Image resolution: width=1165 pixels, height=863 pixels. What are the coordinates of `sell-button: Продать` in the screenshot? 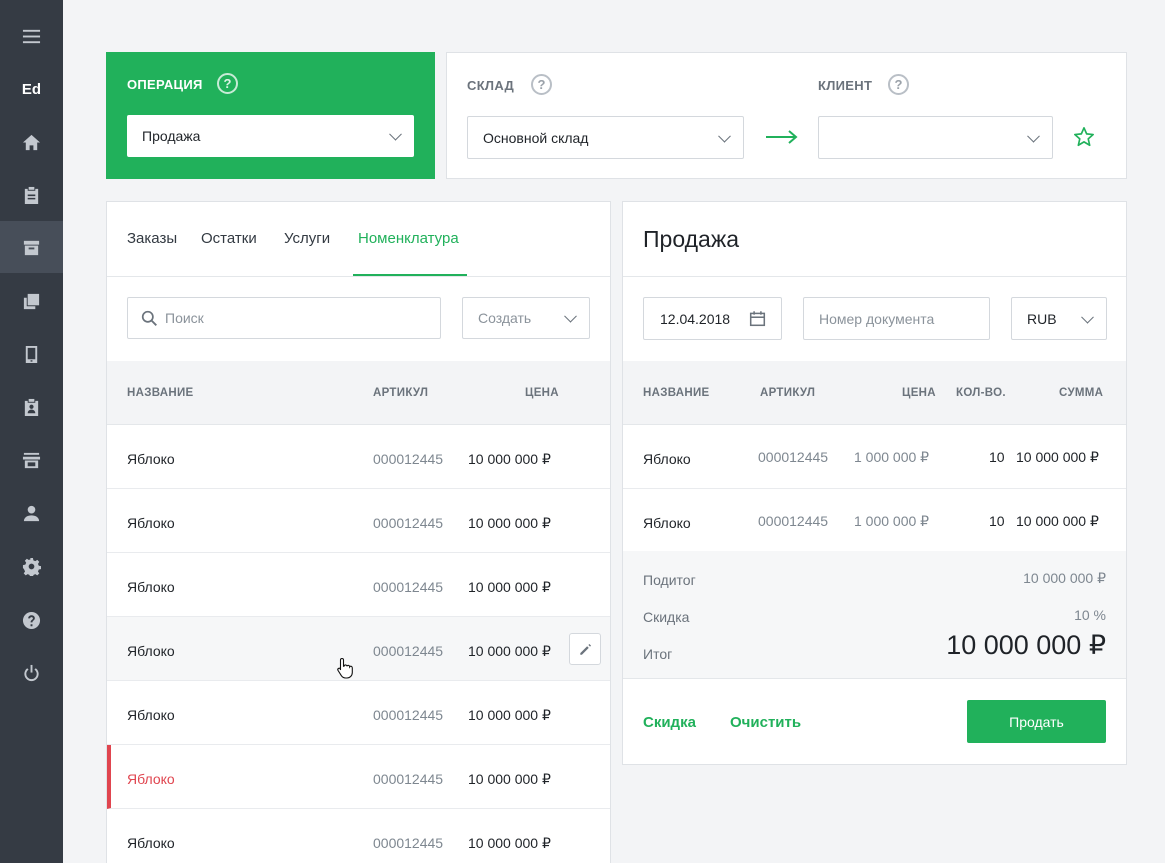 It's located at (1036, 721).